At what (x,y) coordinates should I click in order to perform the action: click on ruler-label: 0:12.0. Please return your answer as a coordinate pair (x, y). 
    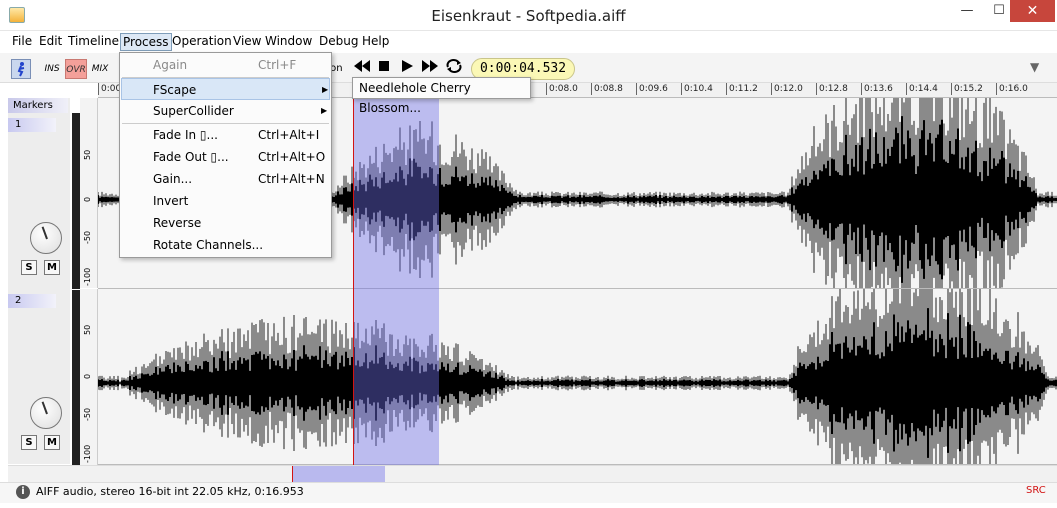
    Looking at the image, I should click on (788, 89).